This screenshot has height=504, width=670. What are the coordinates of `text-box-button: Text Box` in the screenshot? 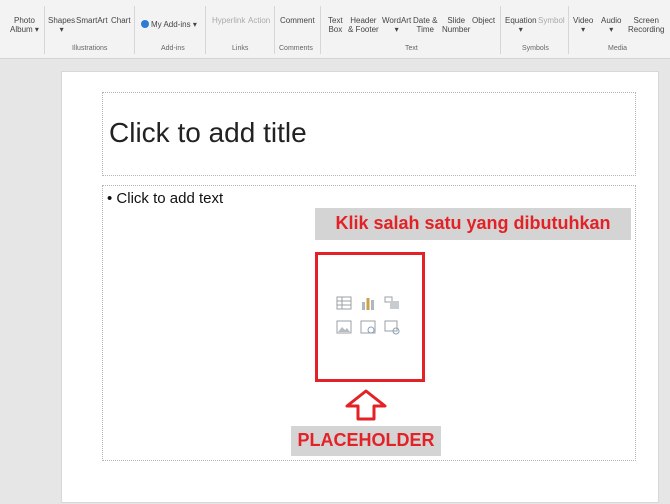 It's located at (335, 25).